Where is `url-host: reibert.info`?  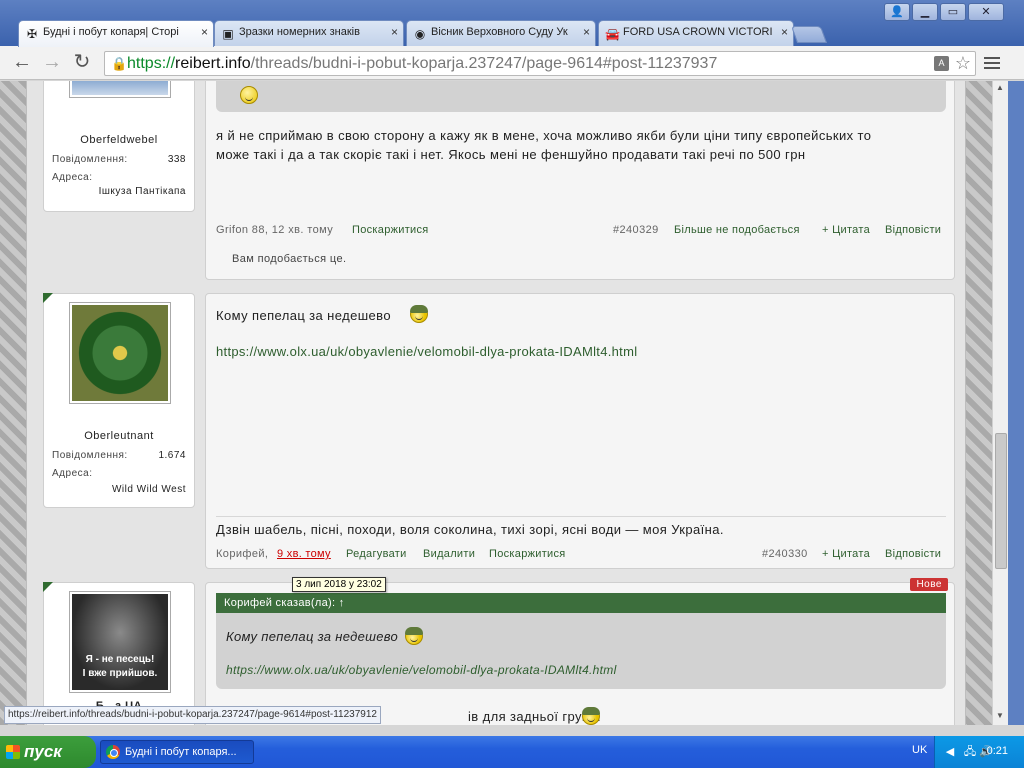 url-host: reibert.info is located at coordinates (213, 63).